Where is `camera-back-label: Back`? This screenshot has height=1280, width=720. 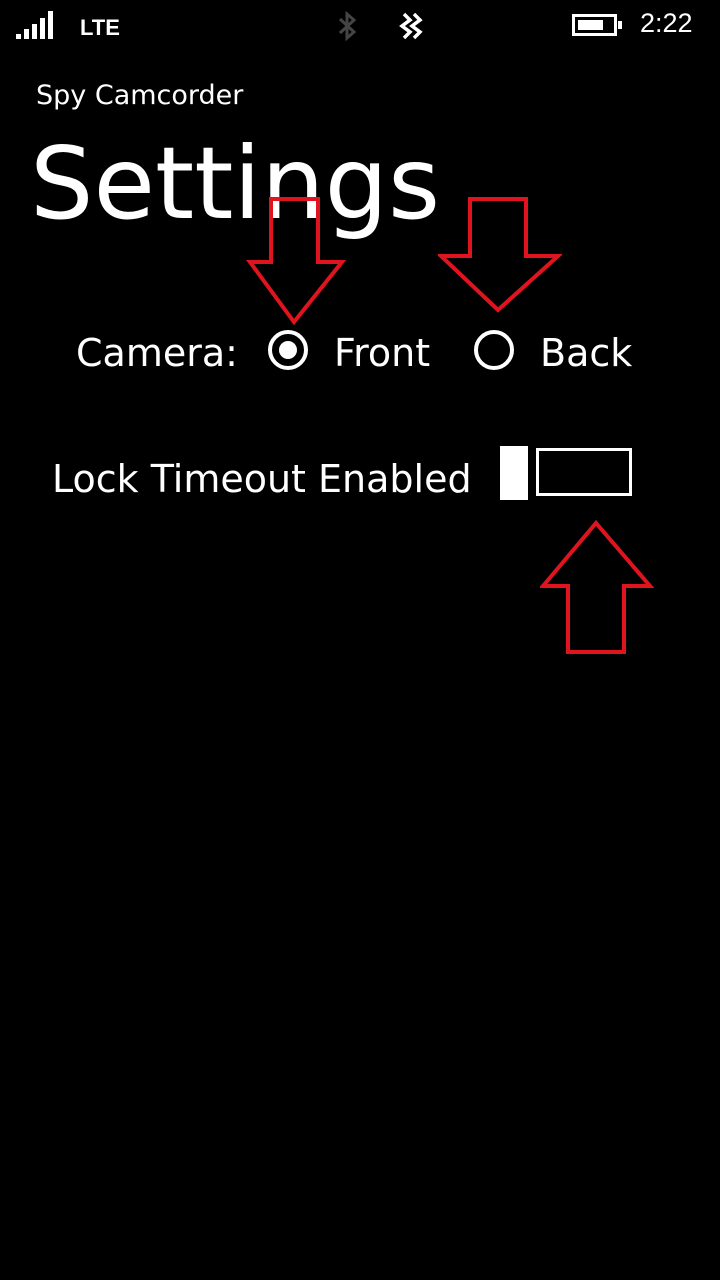 camera-back-label: Back is located at coordinates (586, 353).